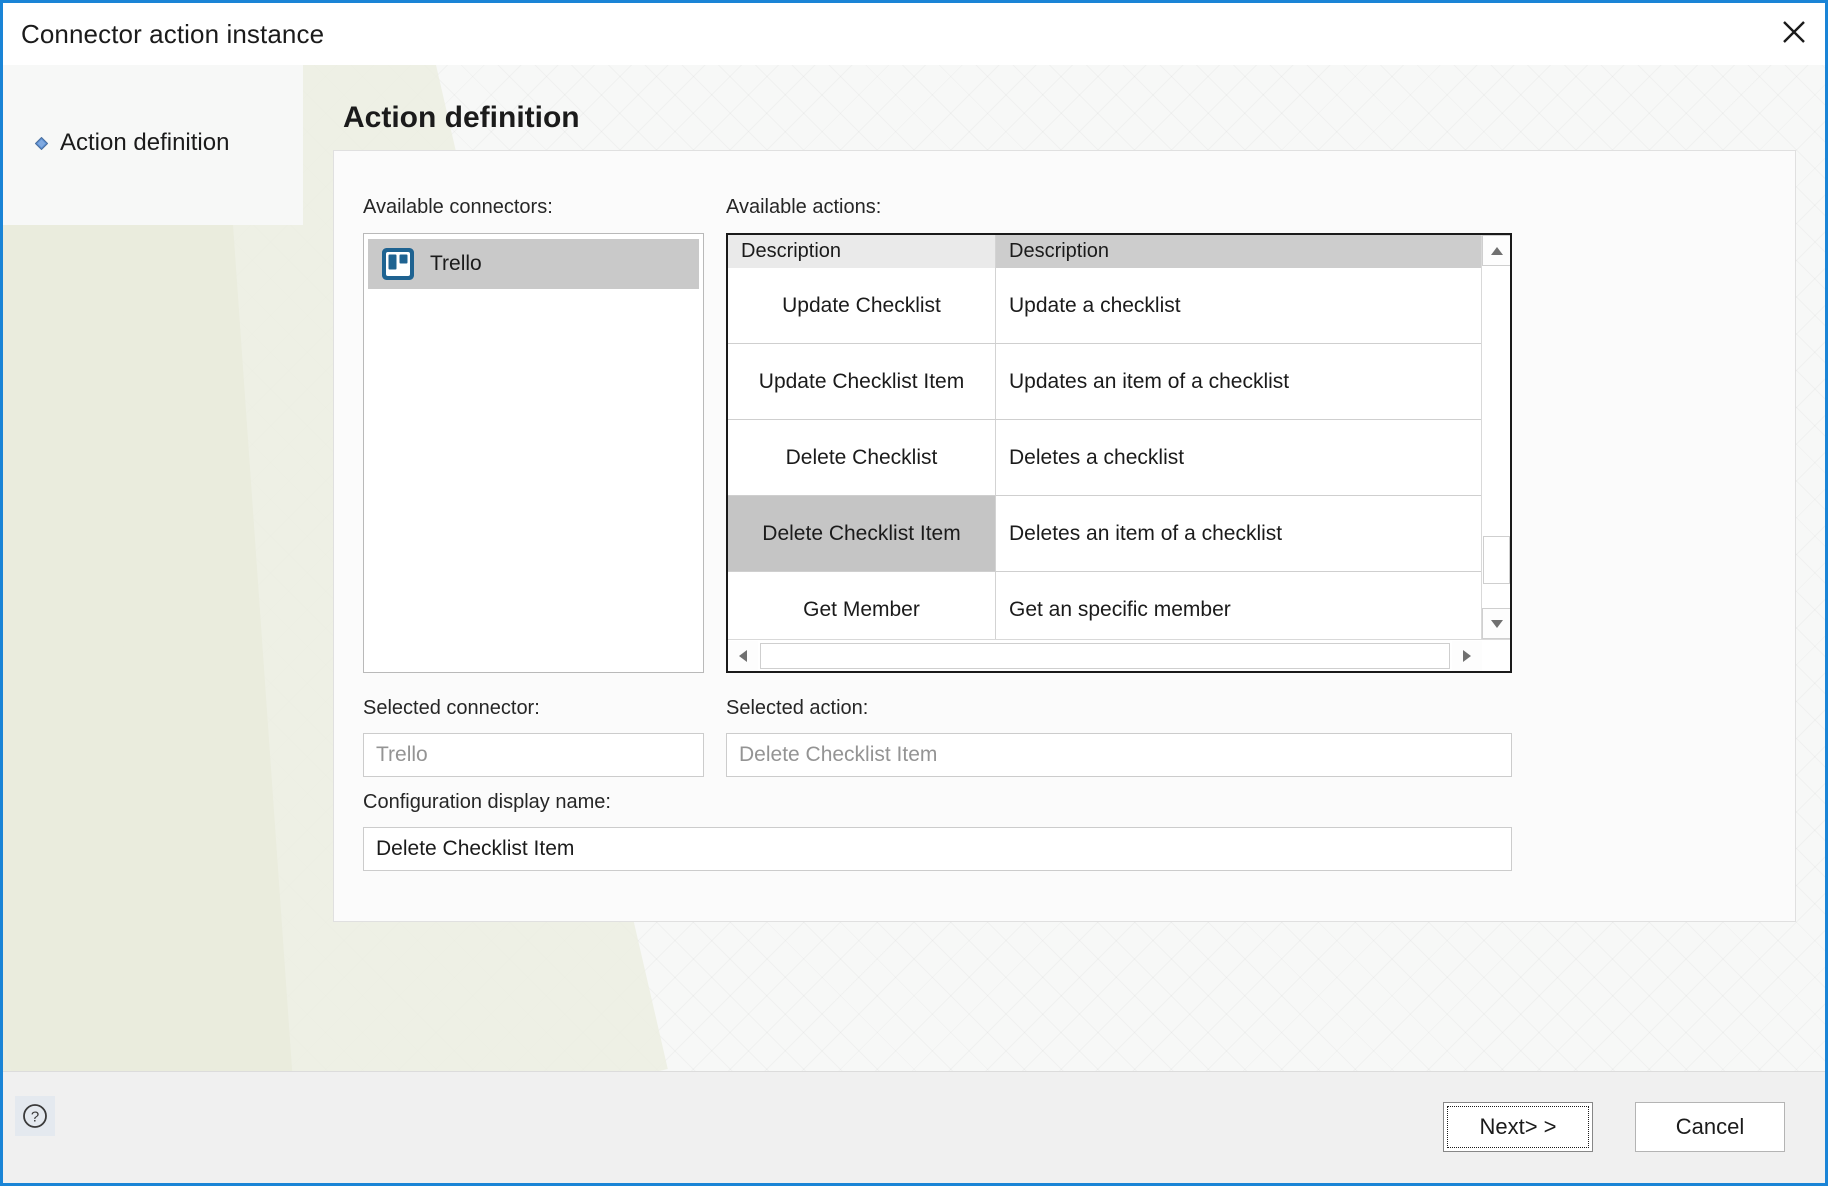 The width and height of the screenshot is (1828, 1186). Describe the element at coordinates (862, 381) in the screenshot. I see `action-name-cell: Update Checklist Item` at that location.